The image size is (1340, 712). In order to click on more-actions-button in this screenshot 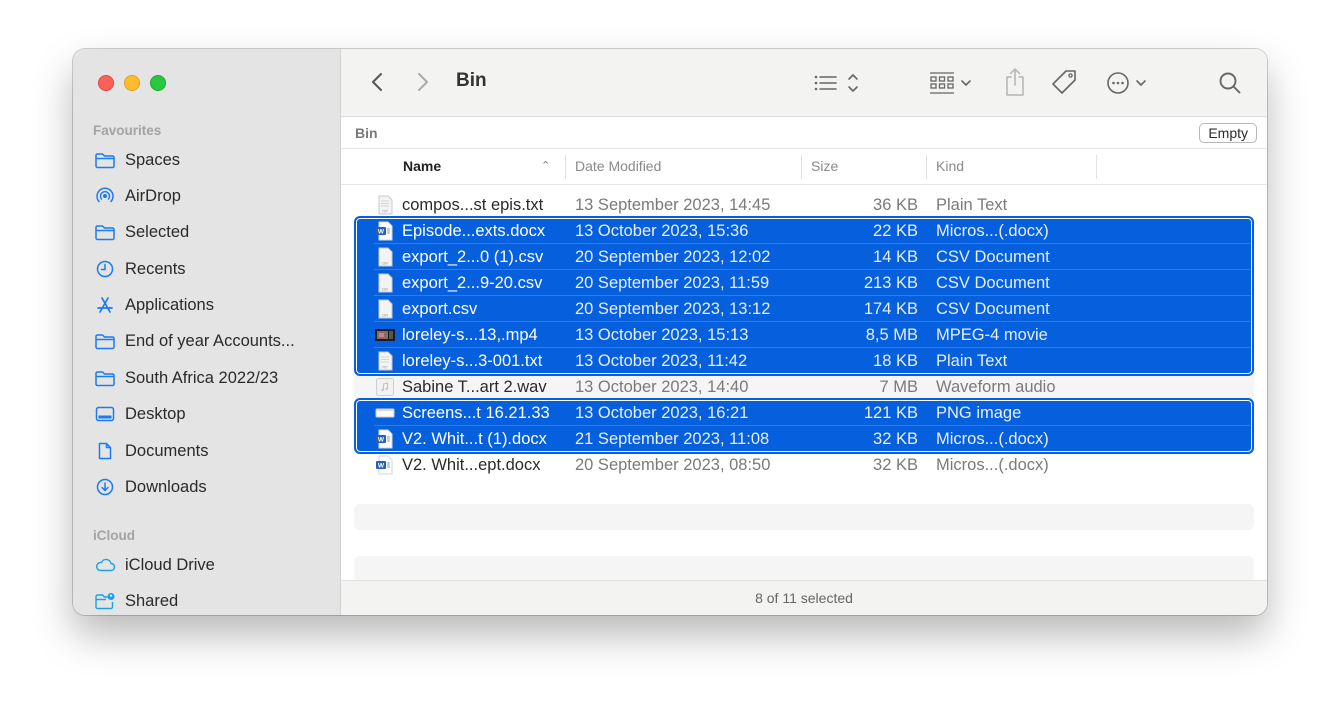, I will do `click(1129, 83)`.